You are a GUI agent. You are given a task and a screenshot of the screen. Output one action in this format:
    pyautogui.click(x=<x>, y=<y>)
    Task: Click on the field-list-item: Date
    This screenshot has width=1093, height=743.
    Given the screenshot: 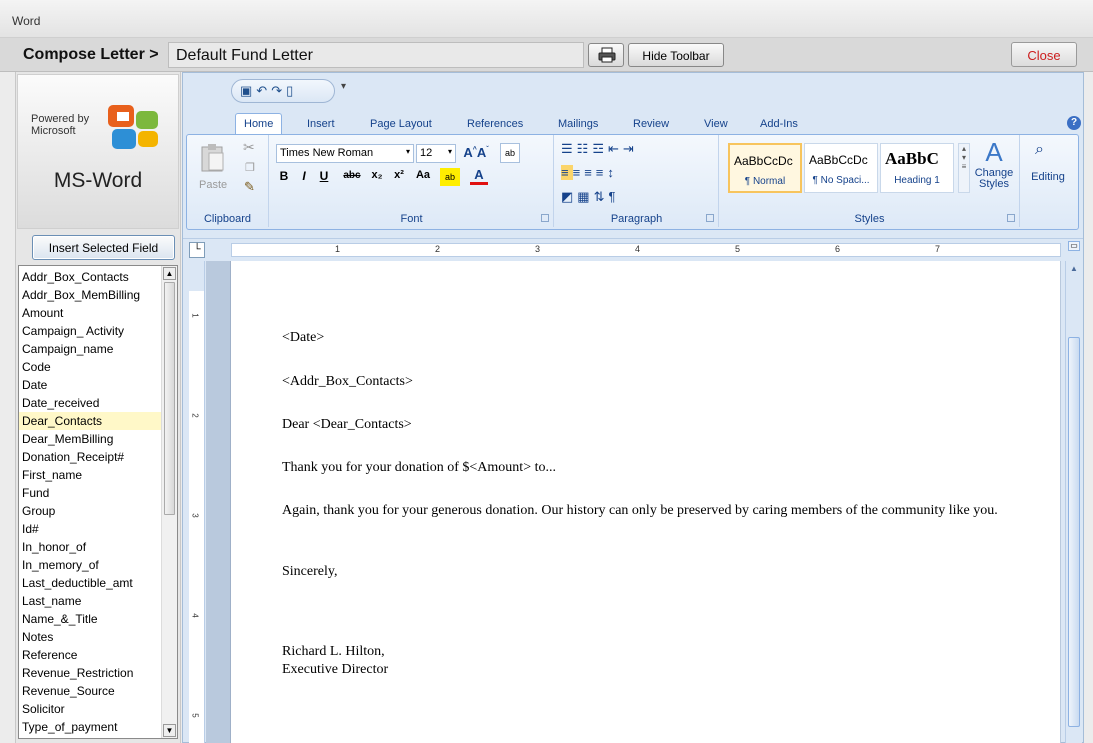 What is the action you would take?
    pyautogui.click(x=90, y=385)
    